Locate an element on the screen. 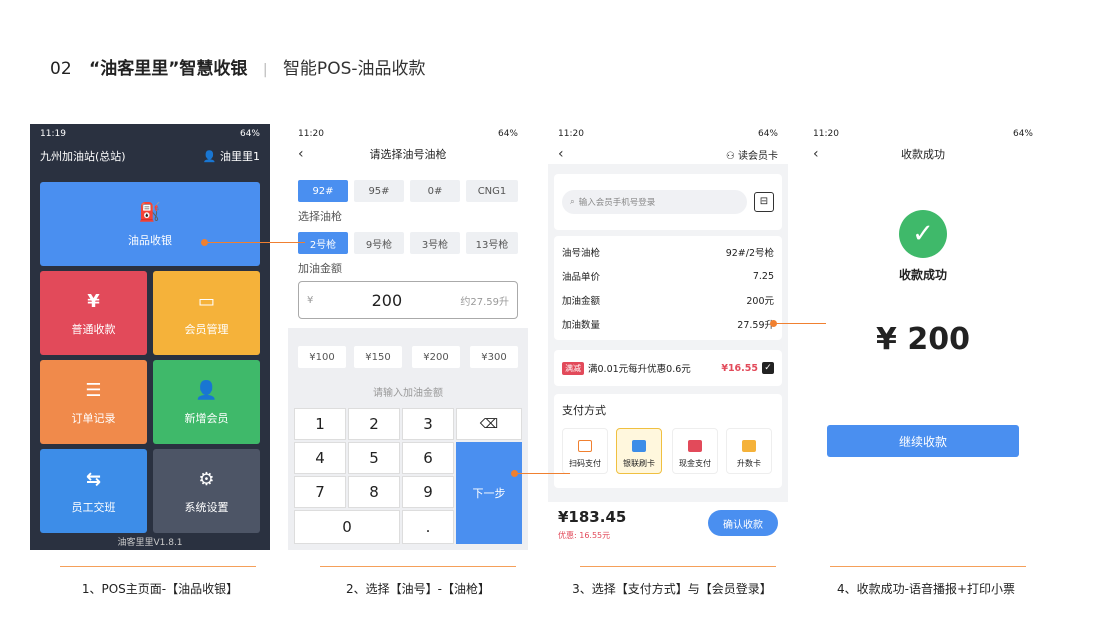  read-member-card-button: ⚇ 读会员卡 is located at coordinates (752, 154).